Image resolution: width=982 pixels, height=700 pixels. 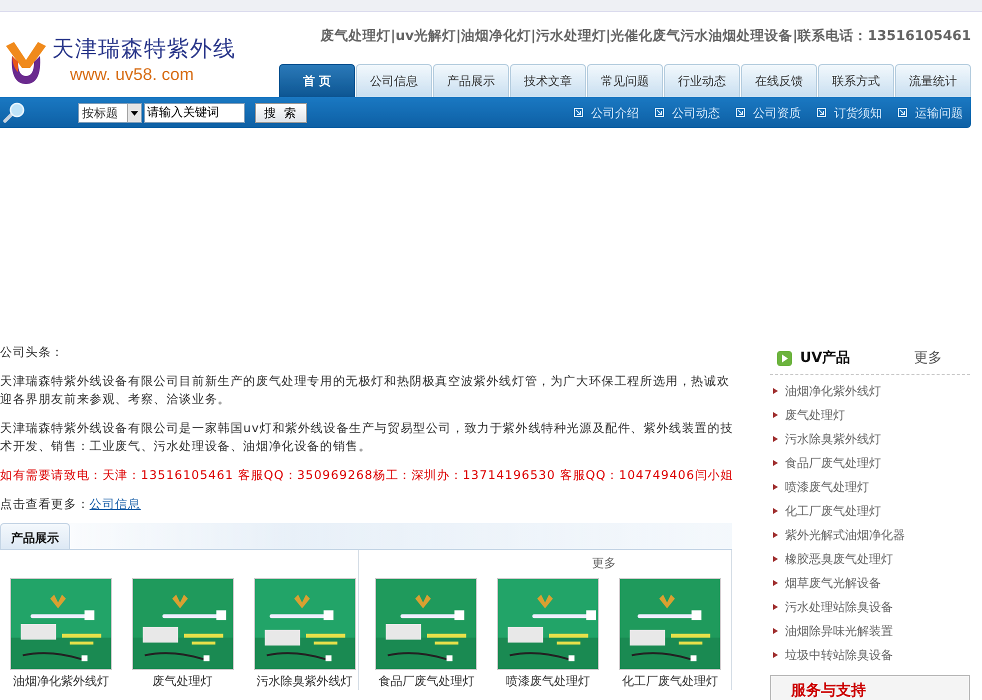 I want to click on nav-tab: 产品展示, so click(x=471, y=80).